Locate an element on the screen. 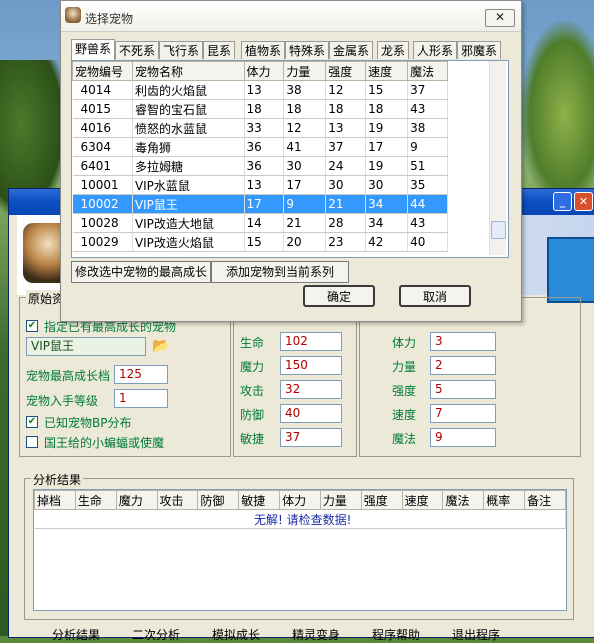  tab-humanoid: 人形系 is located at coordinates (435, 50).